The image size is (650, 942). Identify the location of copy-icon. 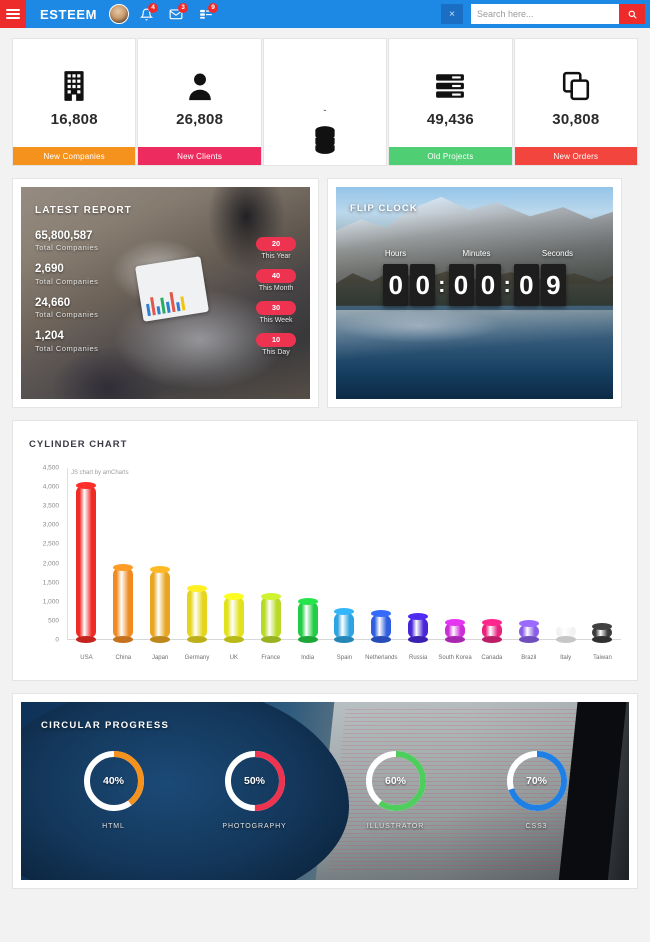
(576, 86).